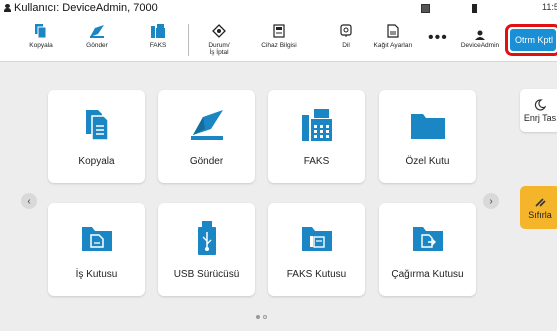 The image size is (557, 331). I want to click on tile-custom-box: Özel Kutu, so click(427, 136).